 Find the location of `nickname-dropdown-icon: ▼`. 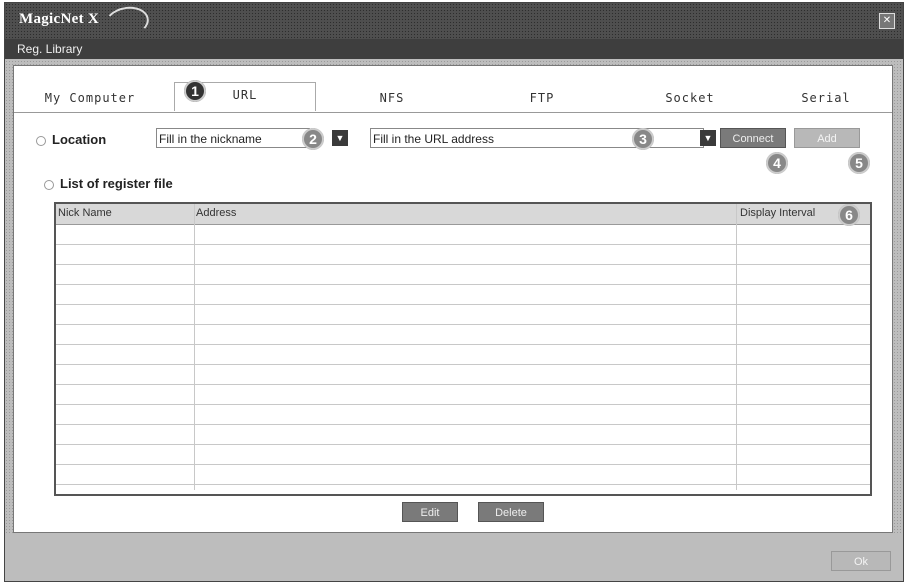

nickname-dropdown-icon: ▼ is located at coordinates (340, 138).